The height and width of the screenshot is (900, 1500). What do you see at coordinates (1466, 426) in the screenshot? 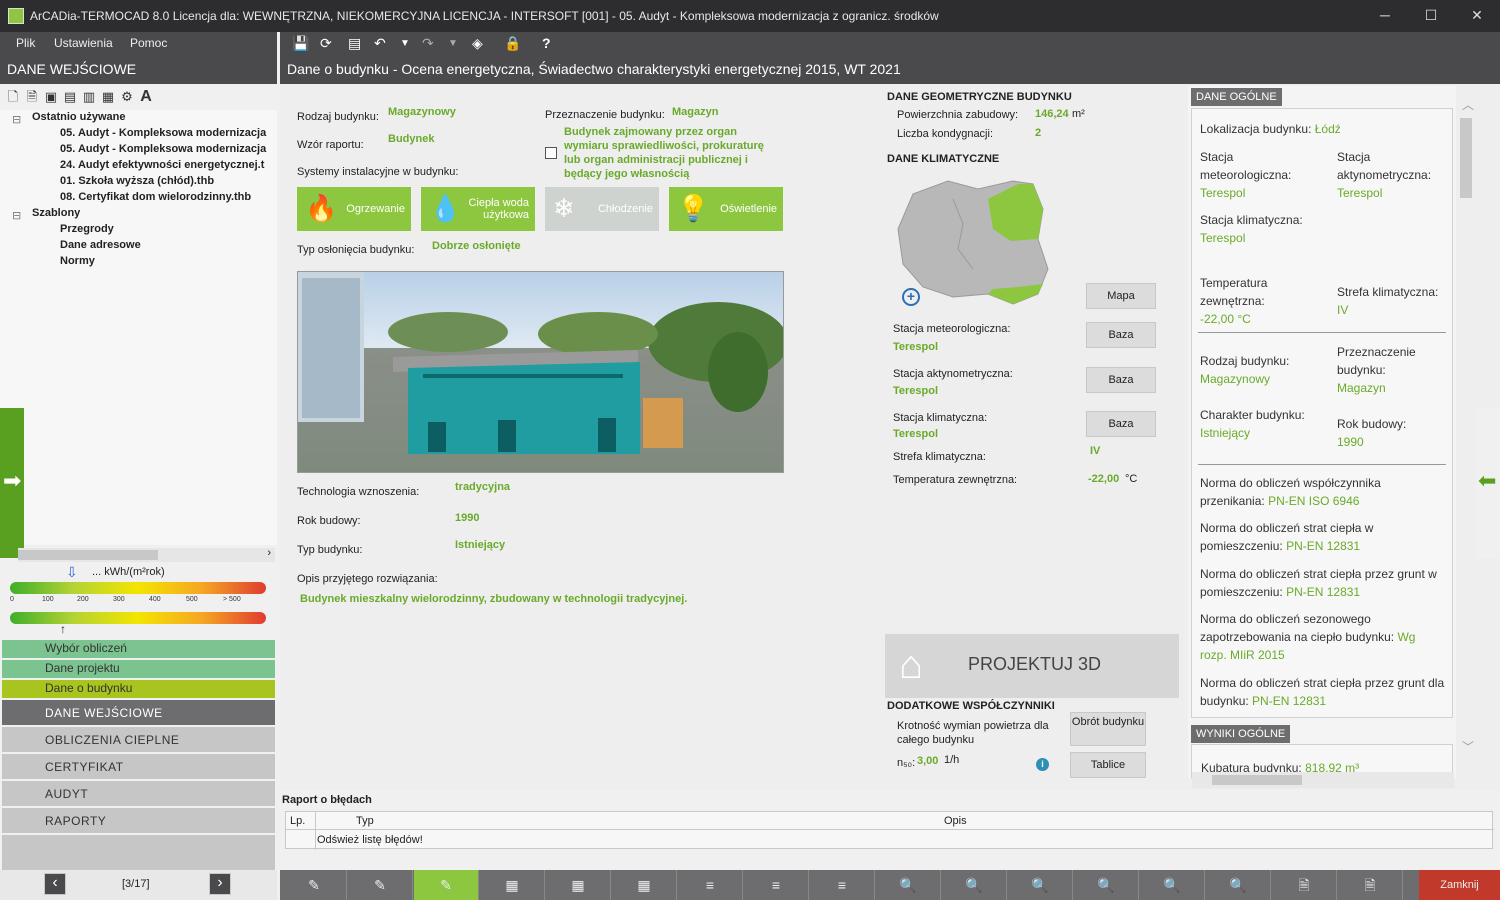
I see `right-panel-vscrollbar: ︿ ﹀` at bounding box center [1466, 426].